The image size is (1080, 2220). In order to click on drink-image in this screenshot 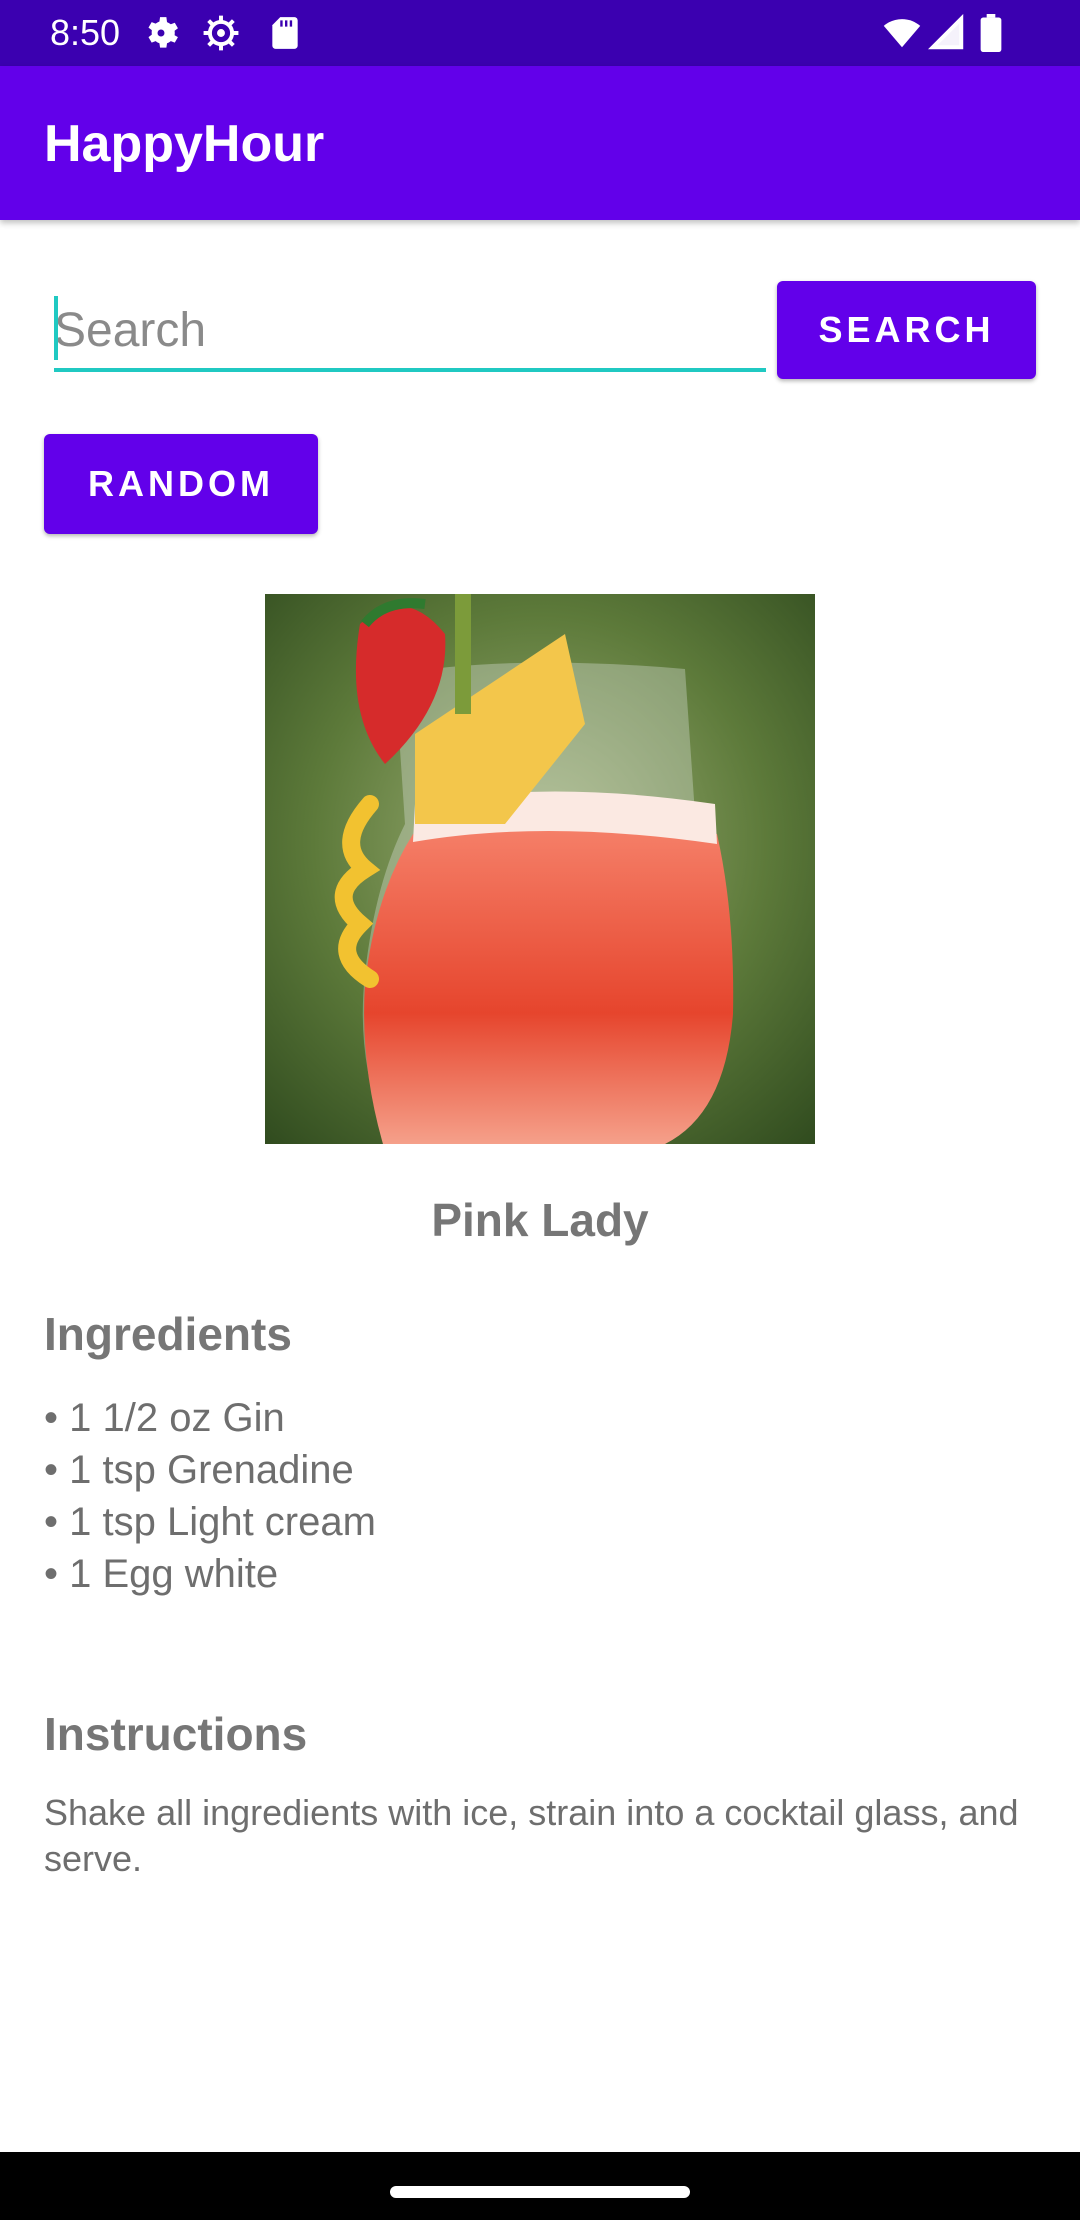, I will do `click(540, 869)`.